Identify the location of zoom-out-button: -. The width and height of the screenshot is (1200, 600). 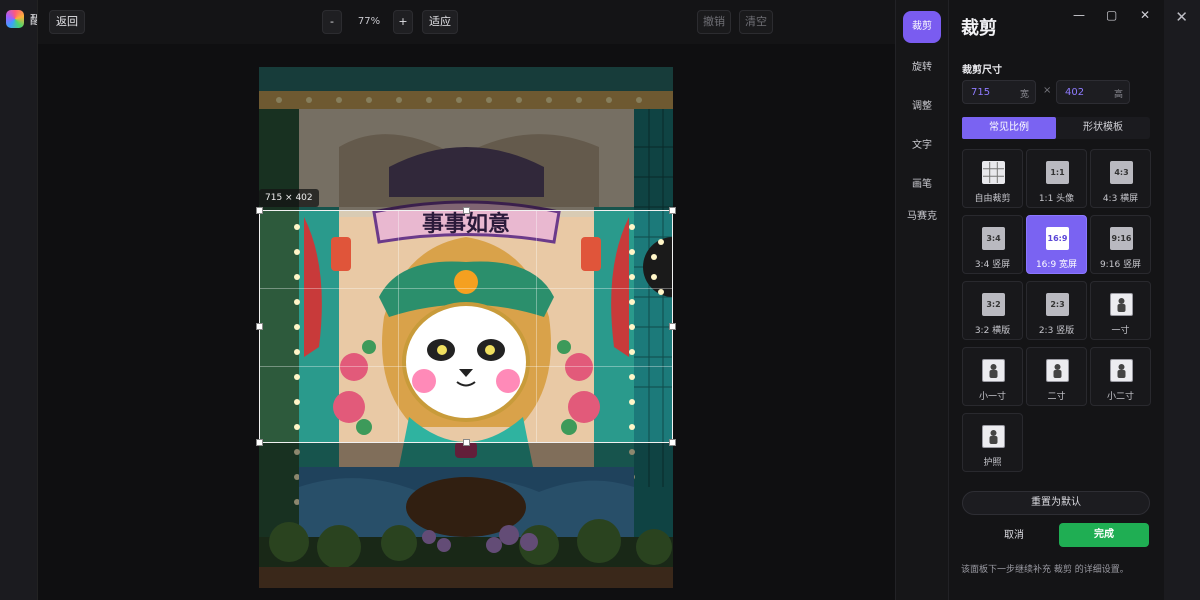
(332, 22).